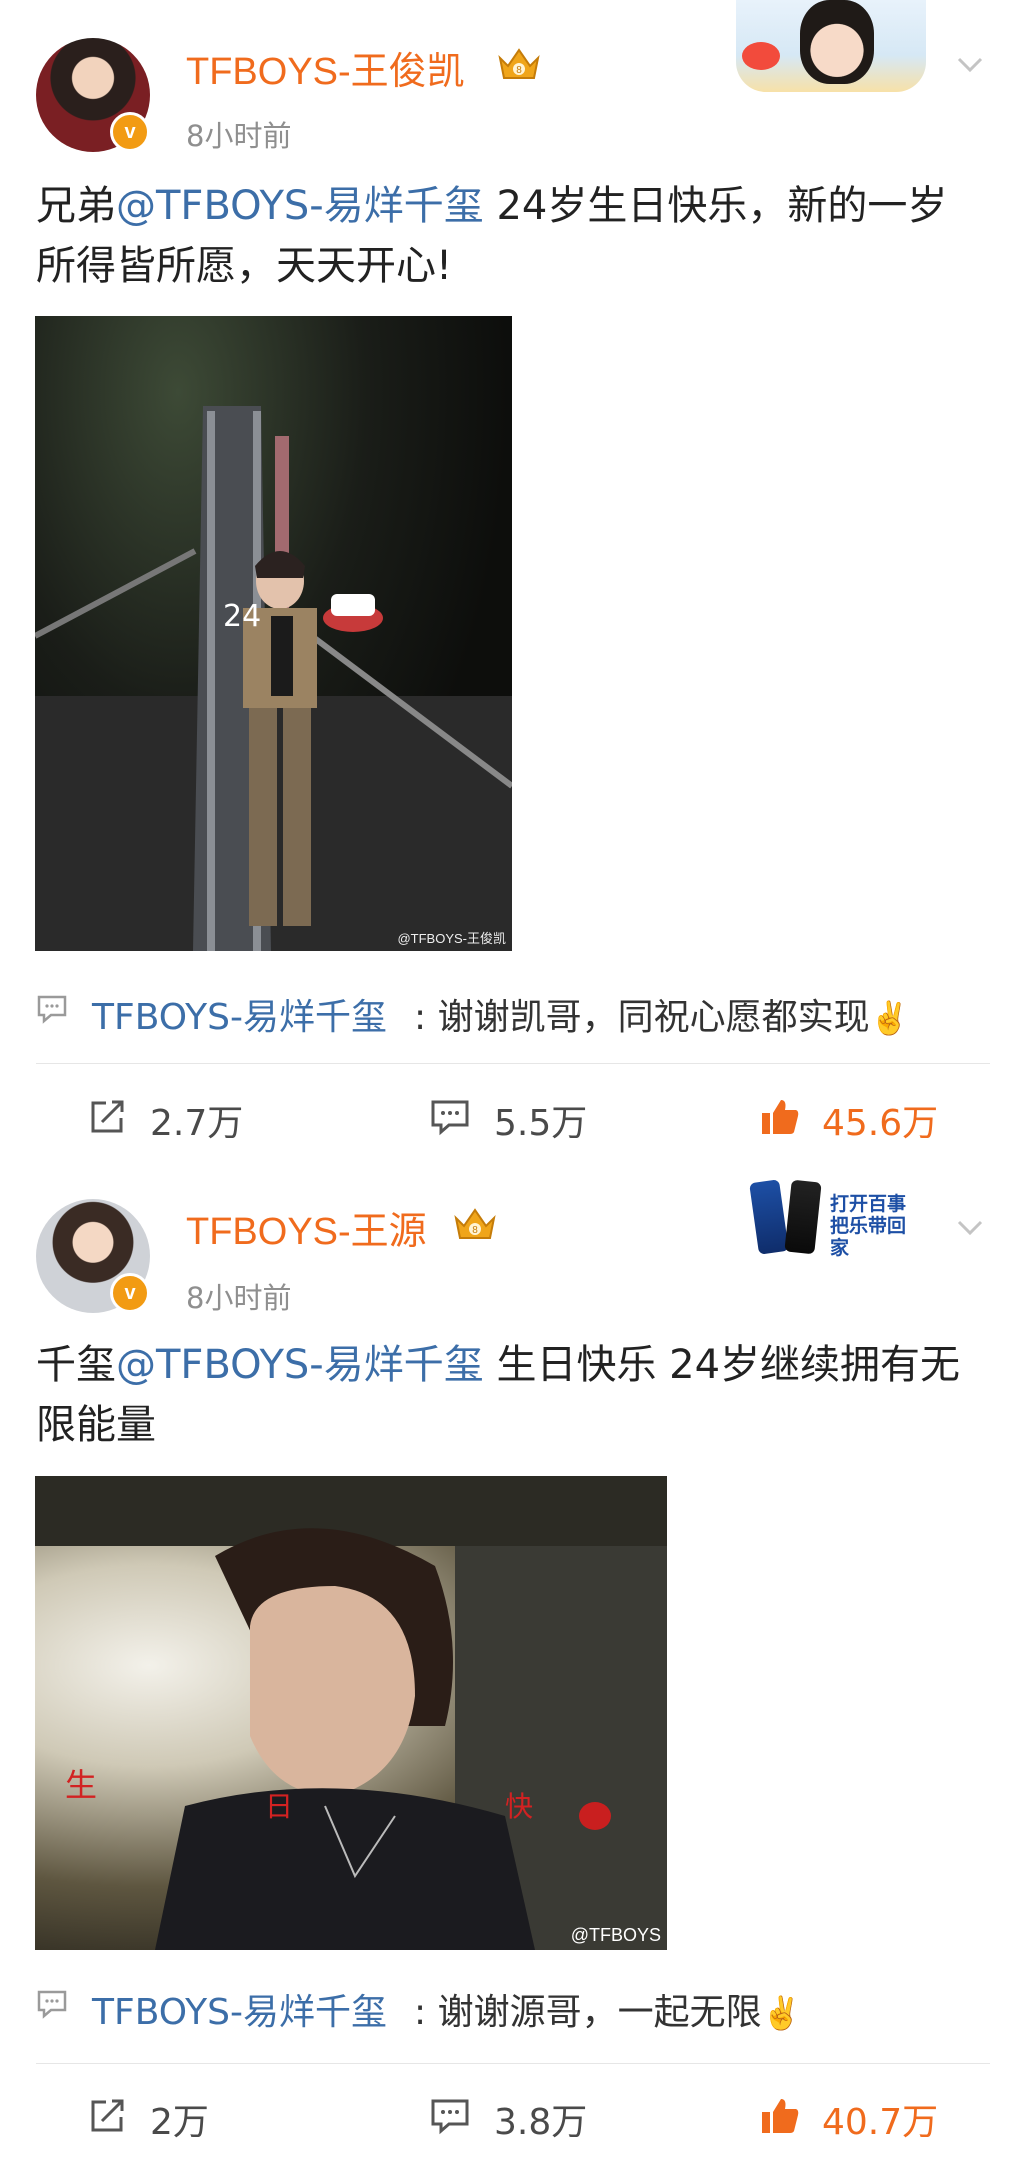 This screenshot has height=2171, width=1024. I want to click on post-actions: 2万 3.8万 40.7万, so click(512, 2116).